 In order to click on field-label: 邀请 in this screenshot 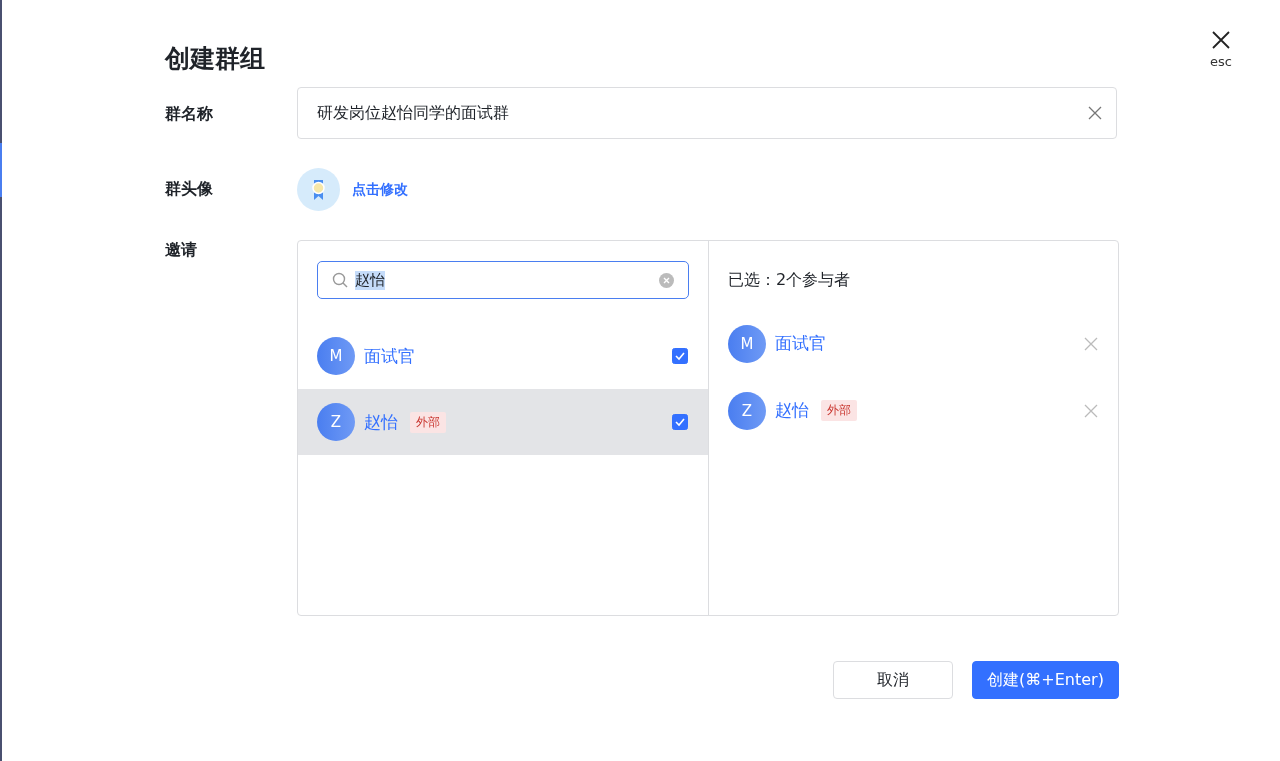, I will do `click(181, 250)`.